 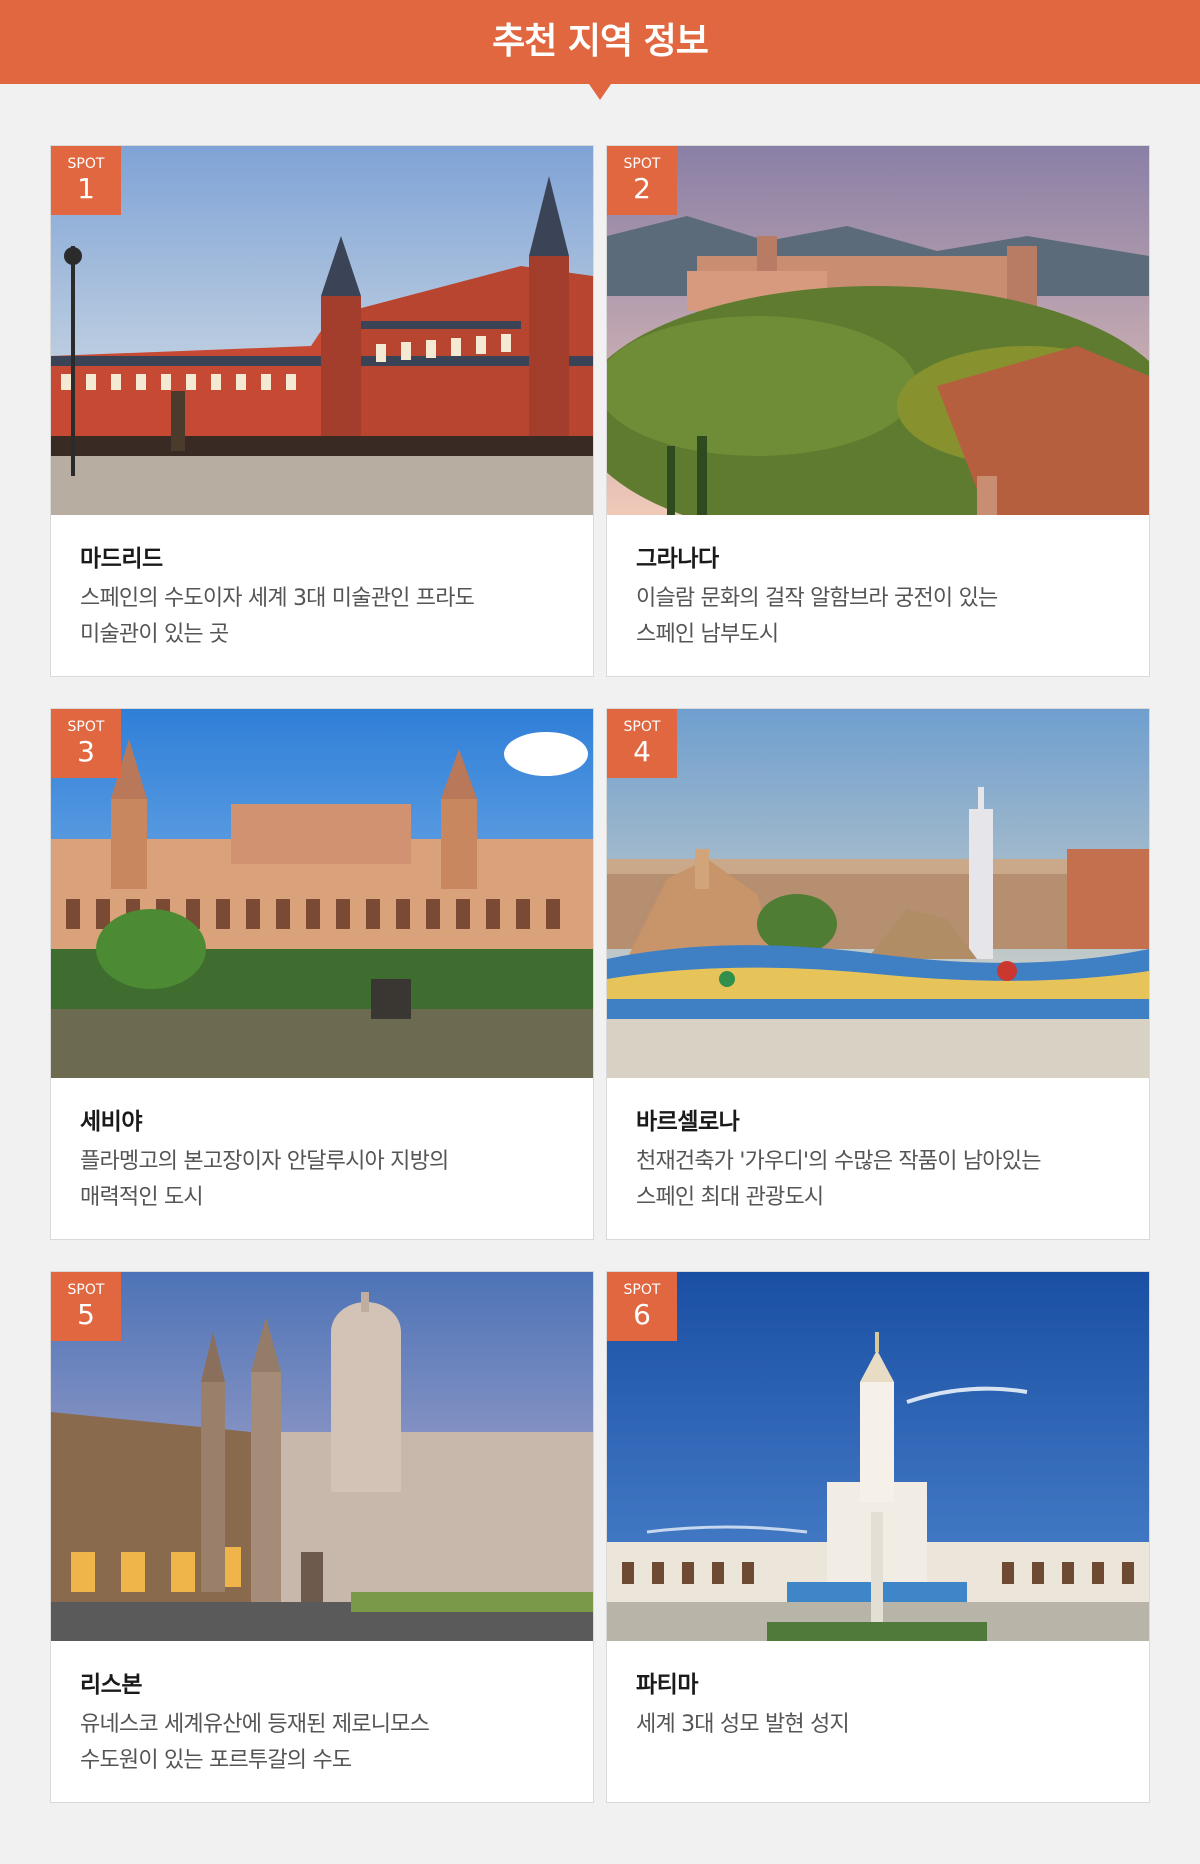 I want to click on spot-description: 천재건축가 '가우디'의 수많은 작품이 남아있는 스페인 최대 관광도시, so click(x=838, y=1179).